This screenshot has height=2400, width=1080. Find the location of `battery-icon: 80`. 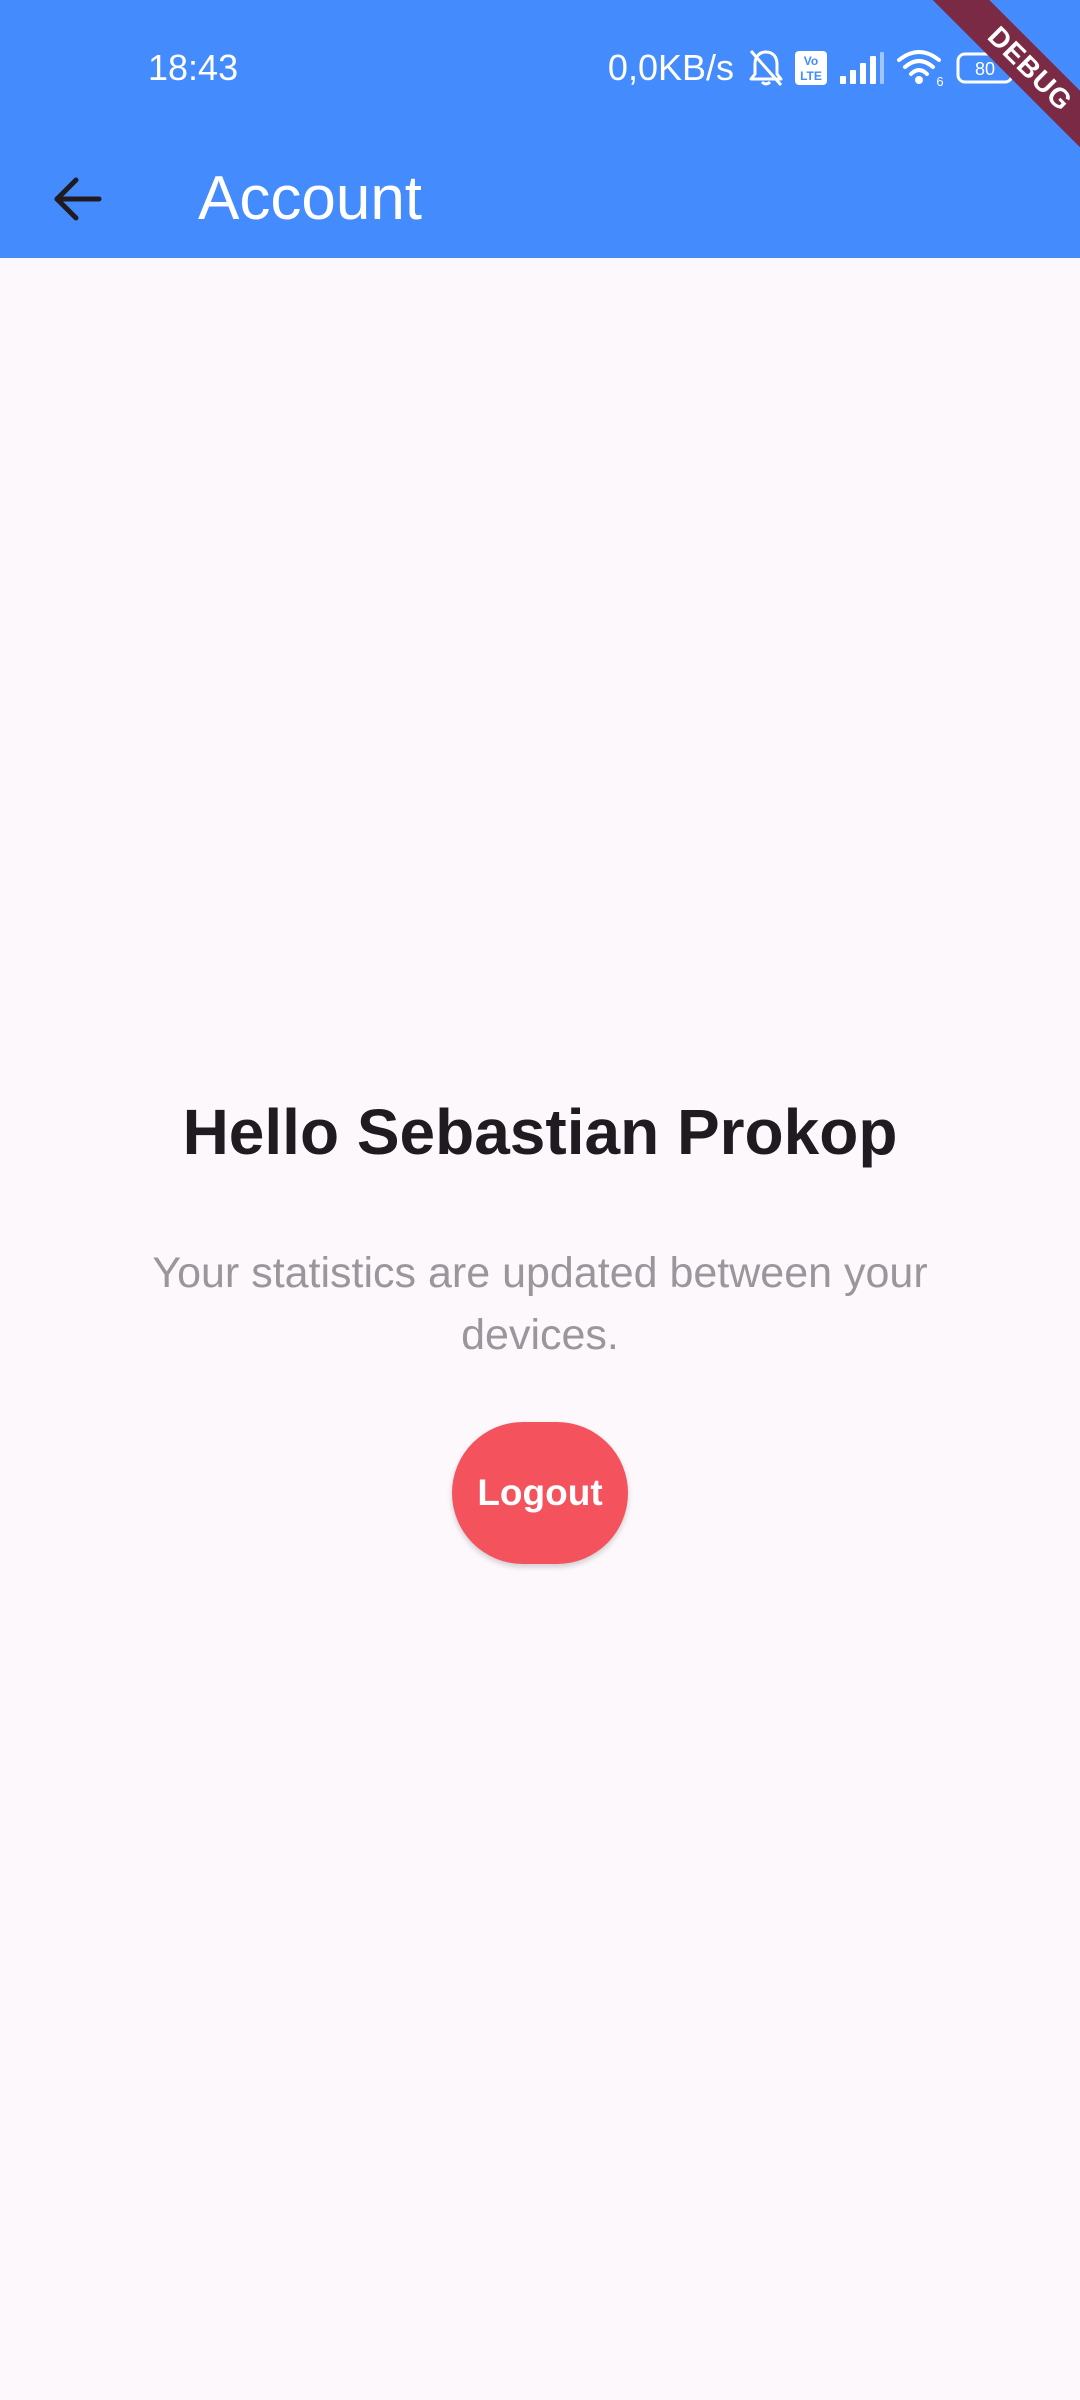

battery-icon: 80 is located at coordinates (987, 68).